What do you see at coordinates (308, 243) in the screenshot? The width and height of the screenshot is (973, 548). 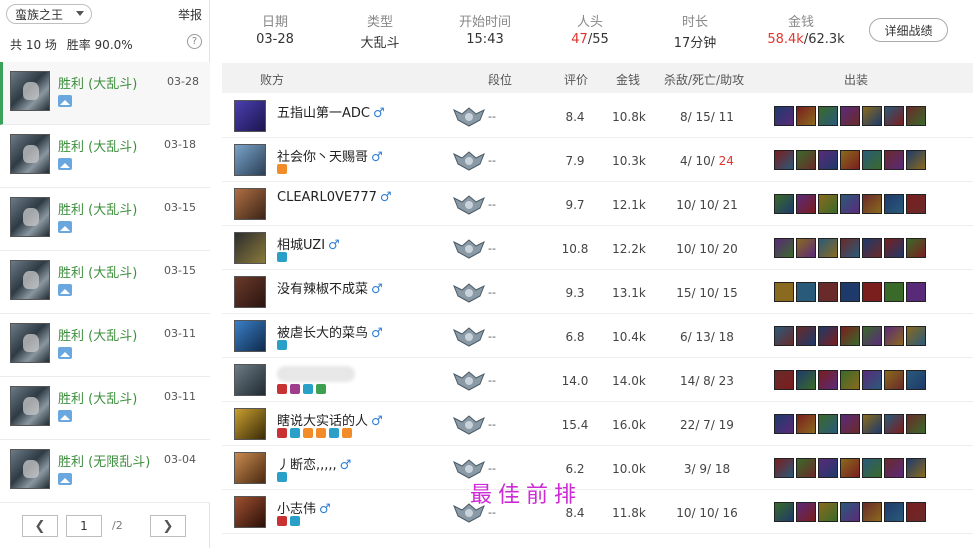 I see `player-name-line: 相城UZI ♂` at bounding box center [308, 243].